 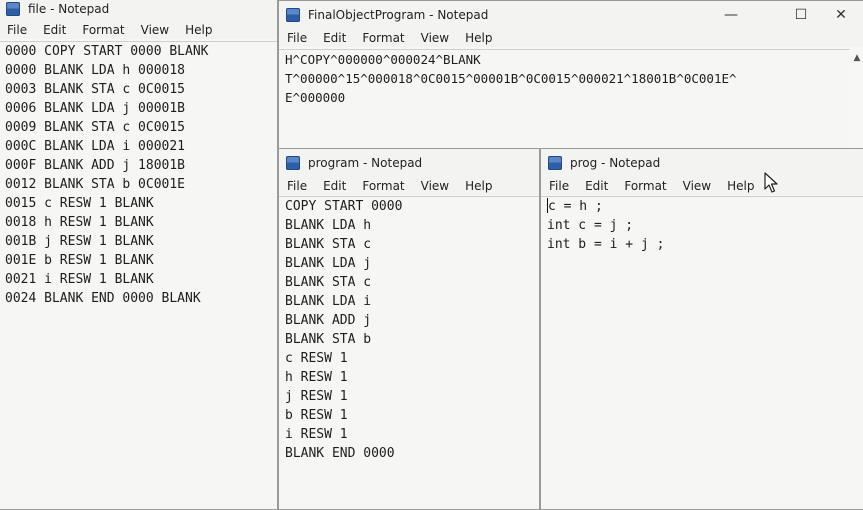 I want to click on text-line: h RESW 1, so click(x=316, y=377).